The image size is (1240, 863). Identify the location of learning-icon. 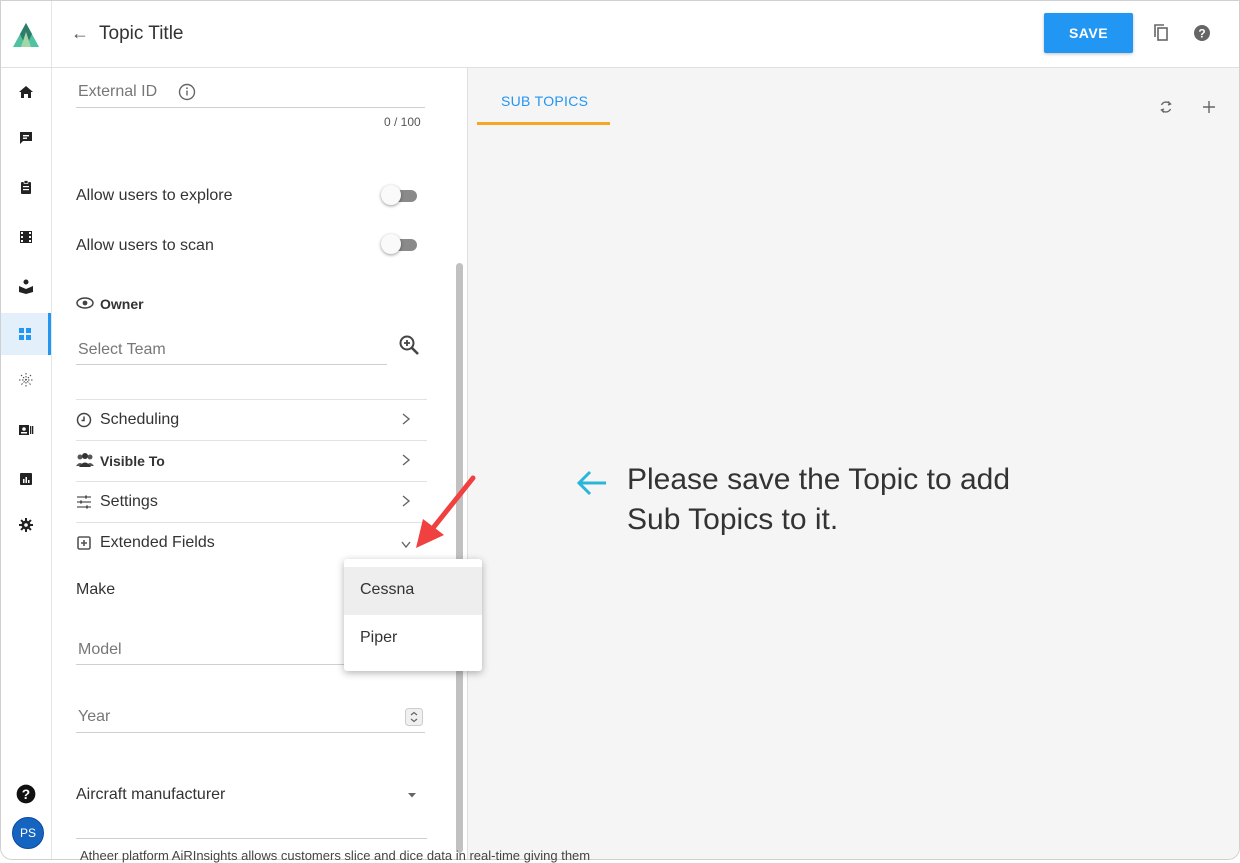
(26, 286).